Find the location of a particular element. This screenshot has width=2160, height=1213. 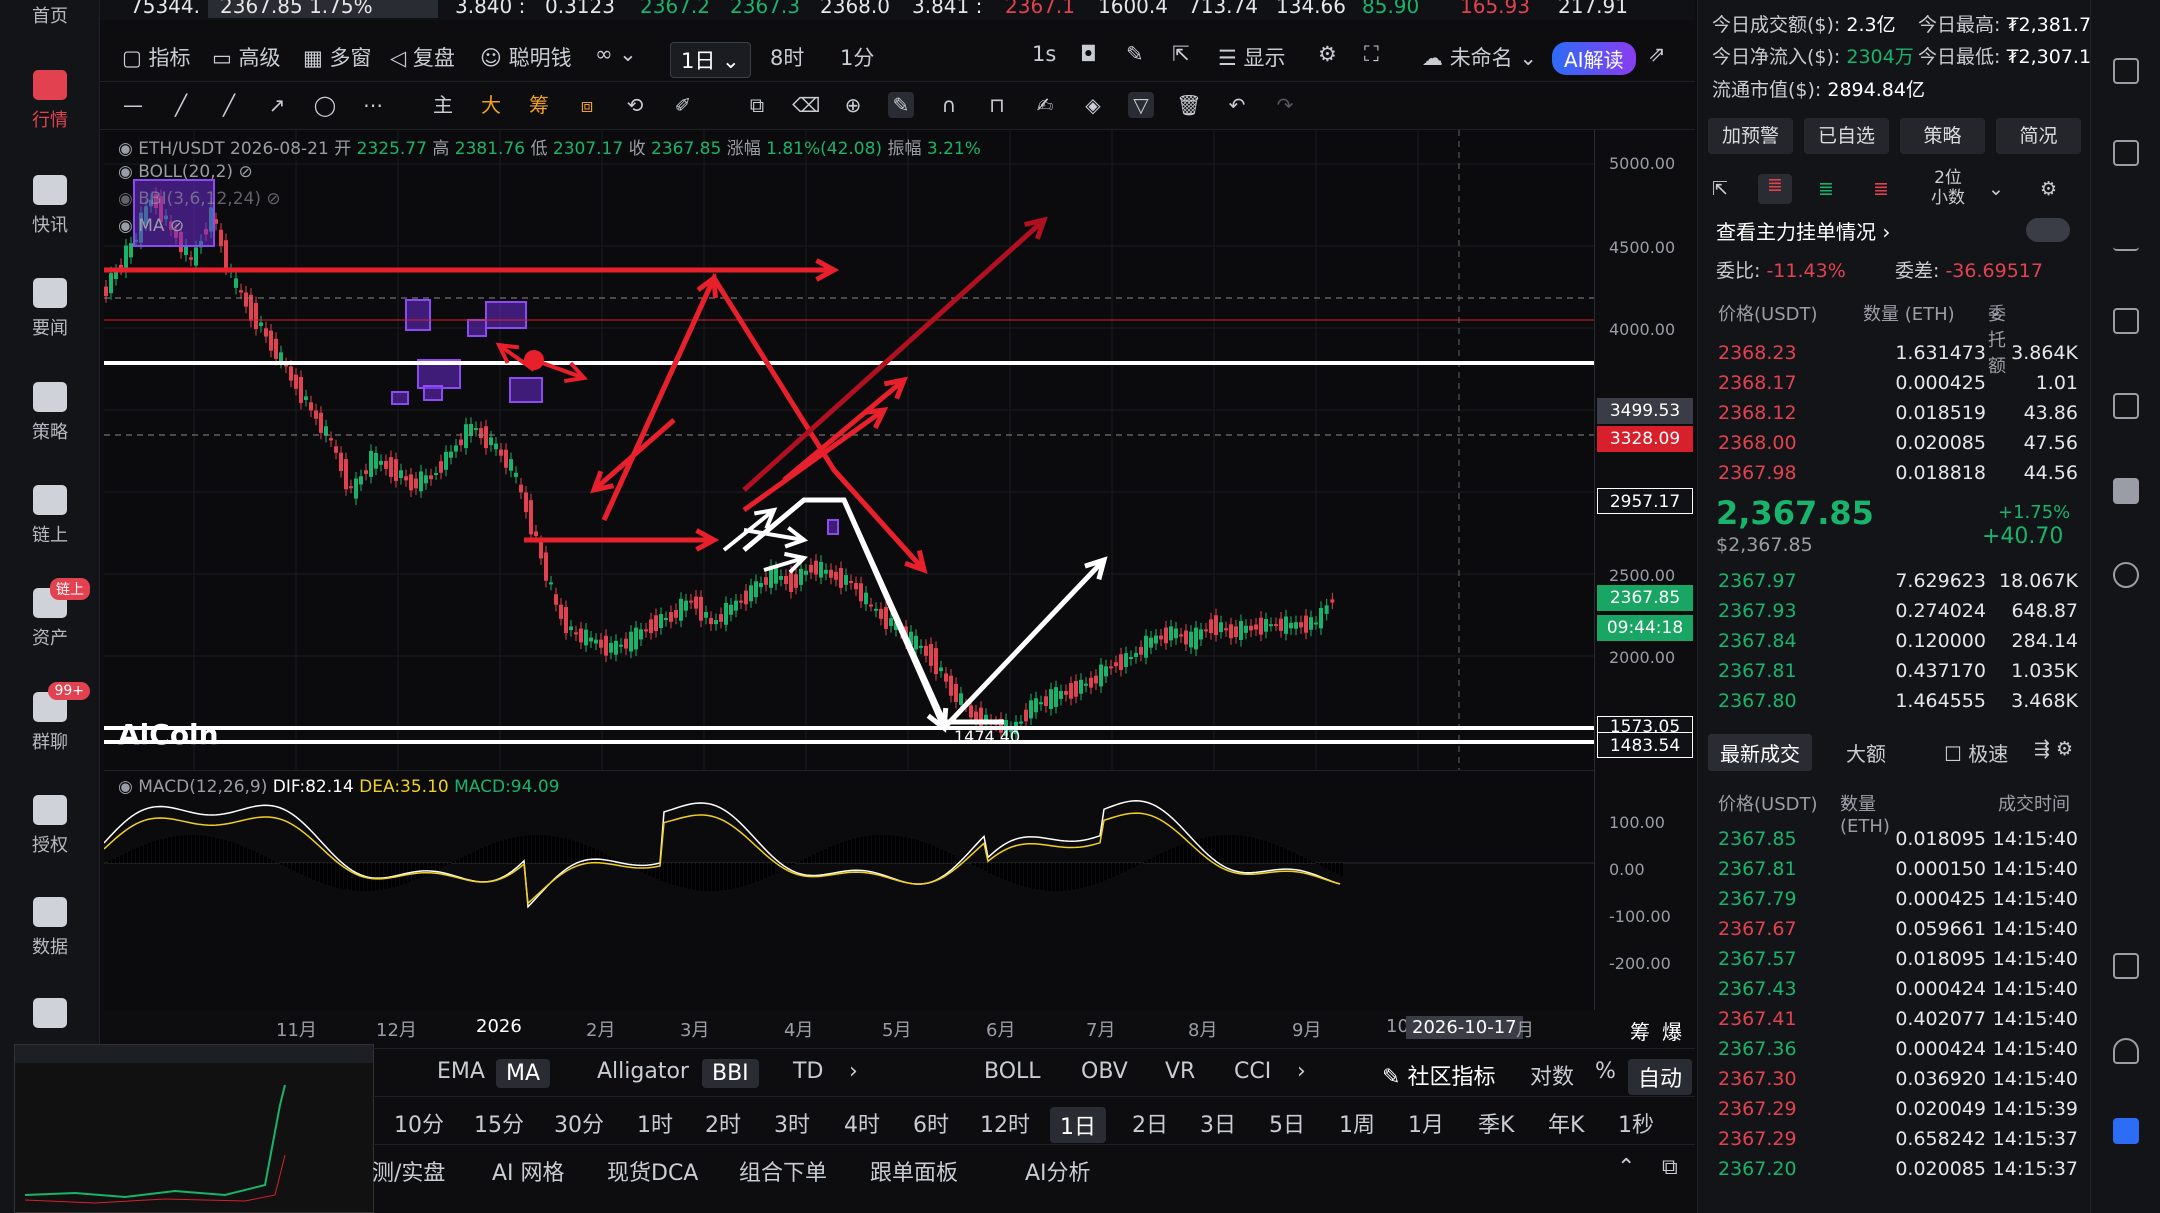

trade-row: 2367.41 0.402077 14:15:40 is located at coordinates (1894, 1023).